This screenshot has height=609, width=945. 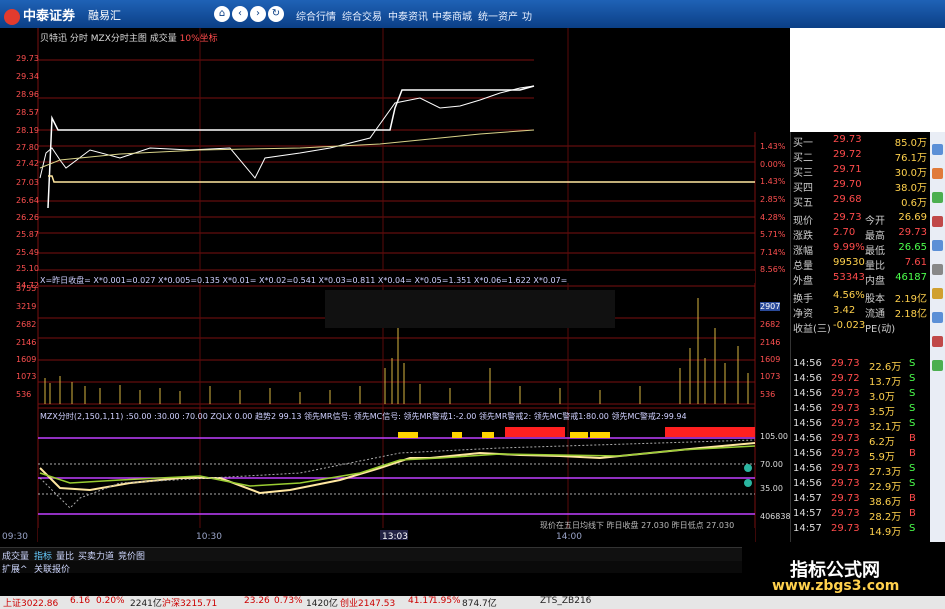 I want to click on tick-row: 14:57 29.73 14.9万 S, so click(x=854, y=530).